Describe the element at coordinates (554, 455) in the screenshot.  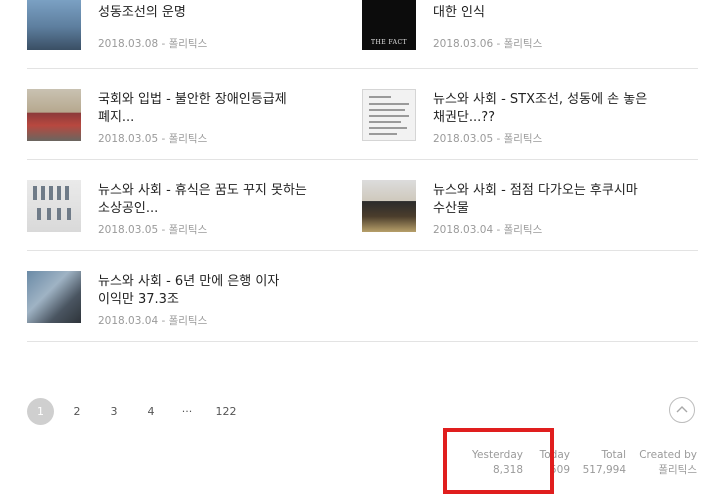
I see `stat-today-label: Today` at that location.